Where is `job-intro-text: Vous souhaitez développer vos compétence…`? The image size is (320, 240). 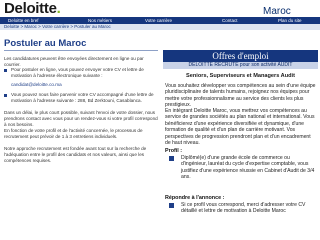 job-intro-text: Vous souhaitez développer vos compétence… is located at coordinates (240, 96).